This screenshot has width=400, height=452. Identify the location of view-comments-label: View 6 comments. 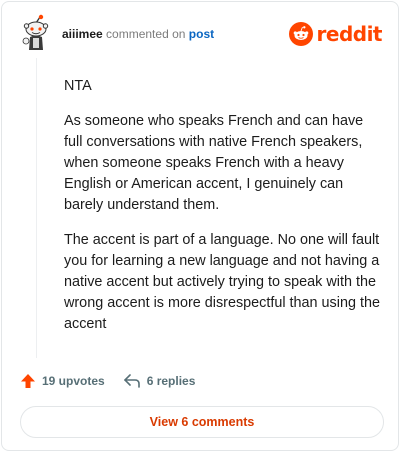
(202, 422).